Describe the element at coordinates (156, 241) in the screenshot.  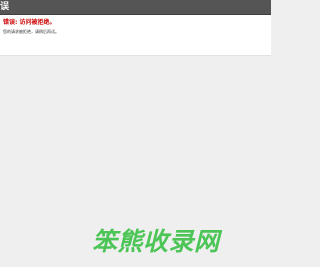
I see `watermark-text: 笨熊收录网` at that location.